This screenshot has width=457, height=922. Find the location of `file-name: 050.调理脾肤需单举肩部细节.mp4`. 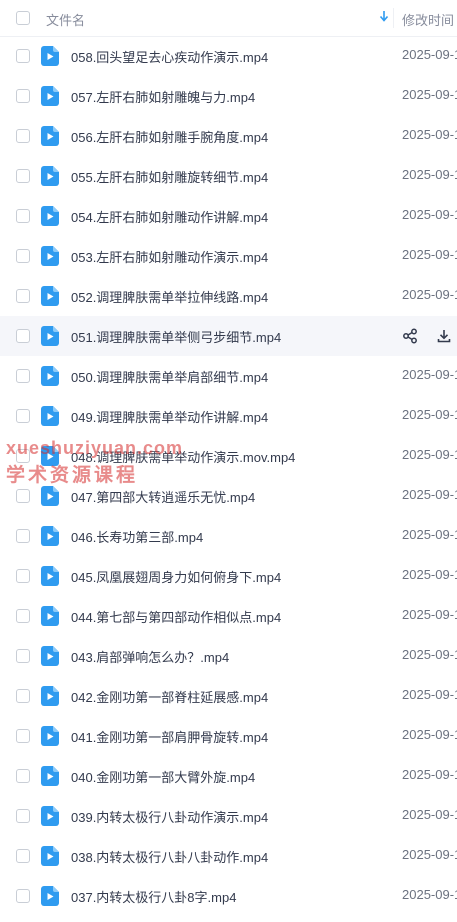

file-name: 050.调理脾肤需单举肩部细节.mp4 is located at coordinates (169, 376).